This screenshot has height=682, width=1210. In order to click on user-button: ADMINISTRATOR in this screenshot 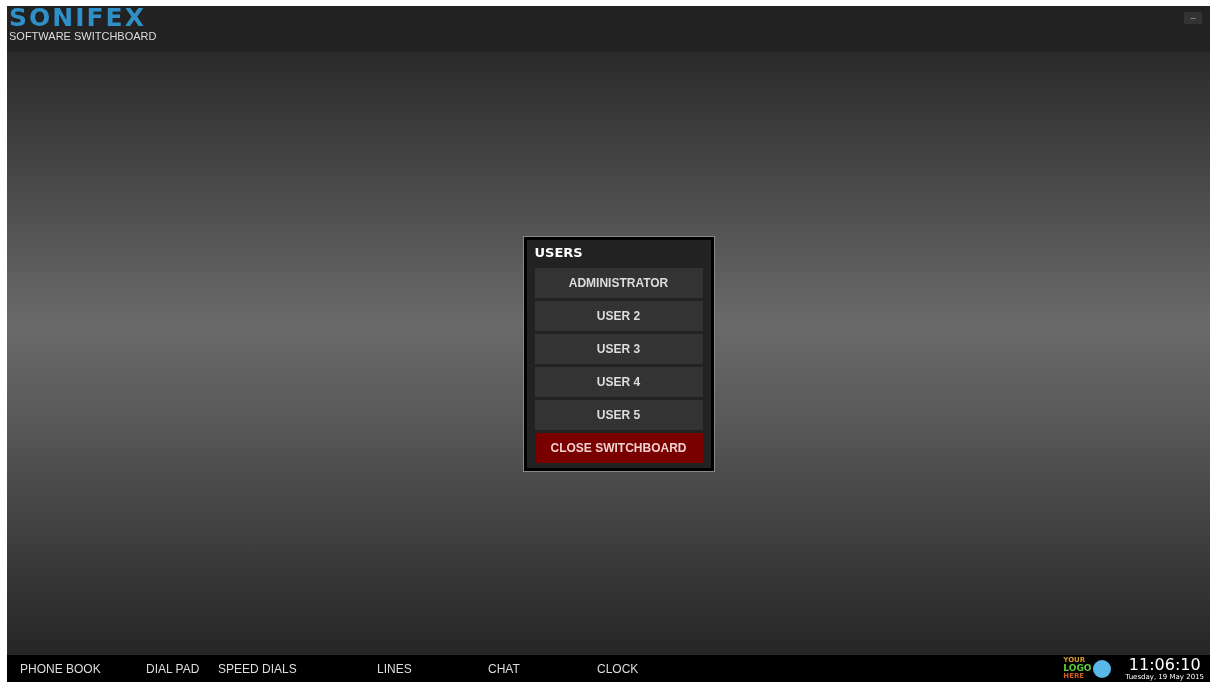, I will do `click(618, 282)`.